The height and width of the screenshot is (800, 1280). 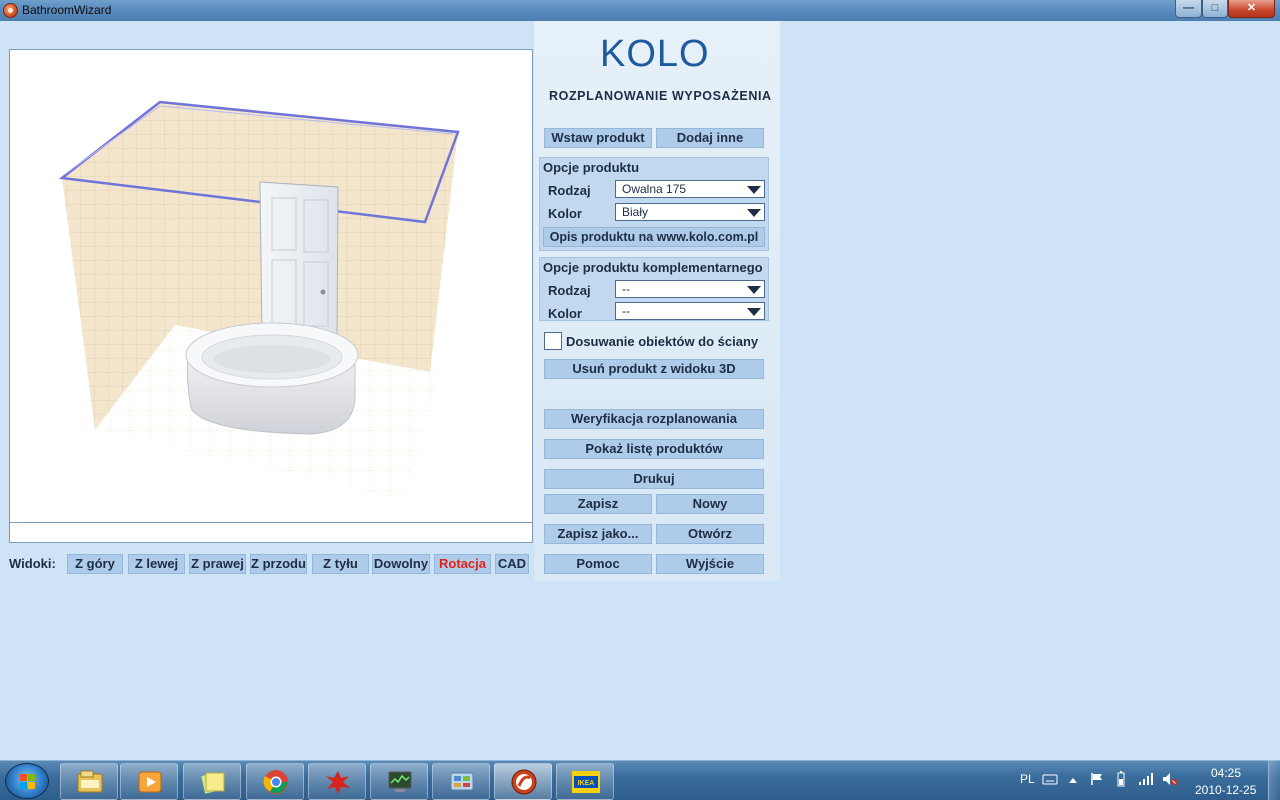 What do you see at coordinates (10, 10) in the screenshot?
I see `app-icon` at bounding box center [10, 10].